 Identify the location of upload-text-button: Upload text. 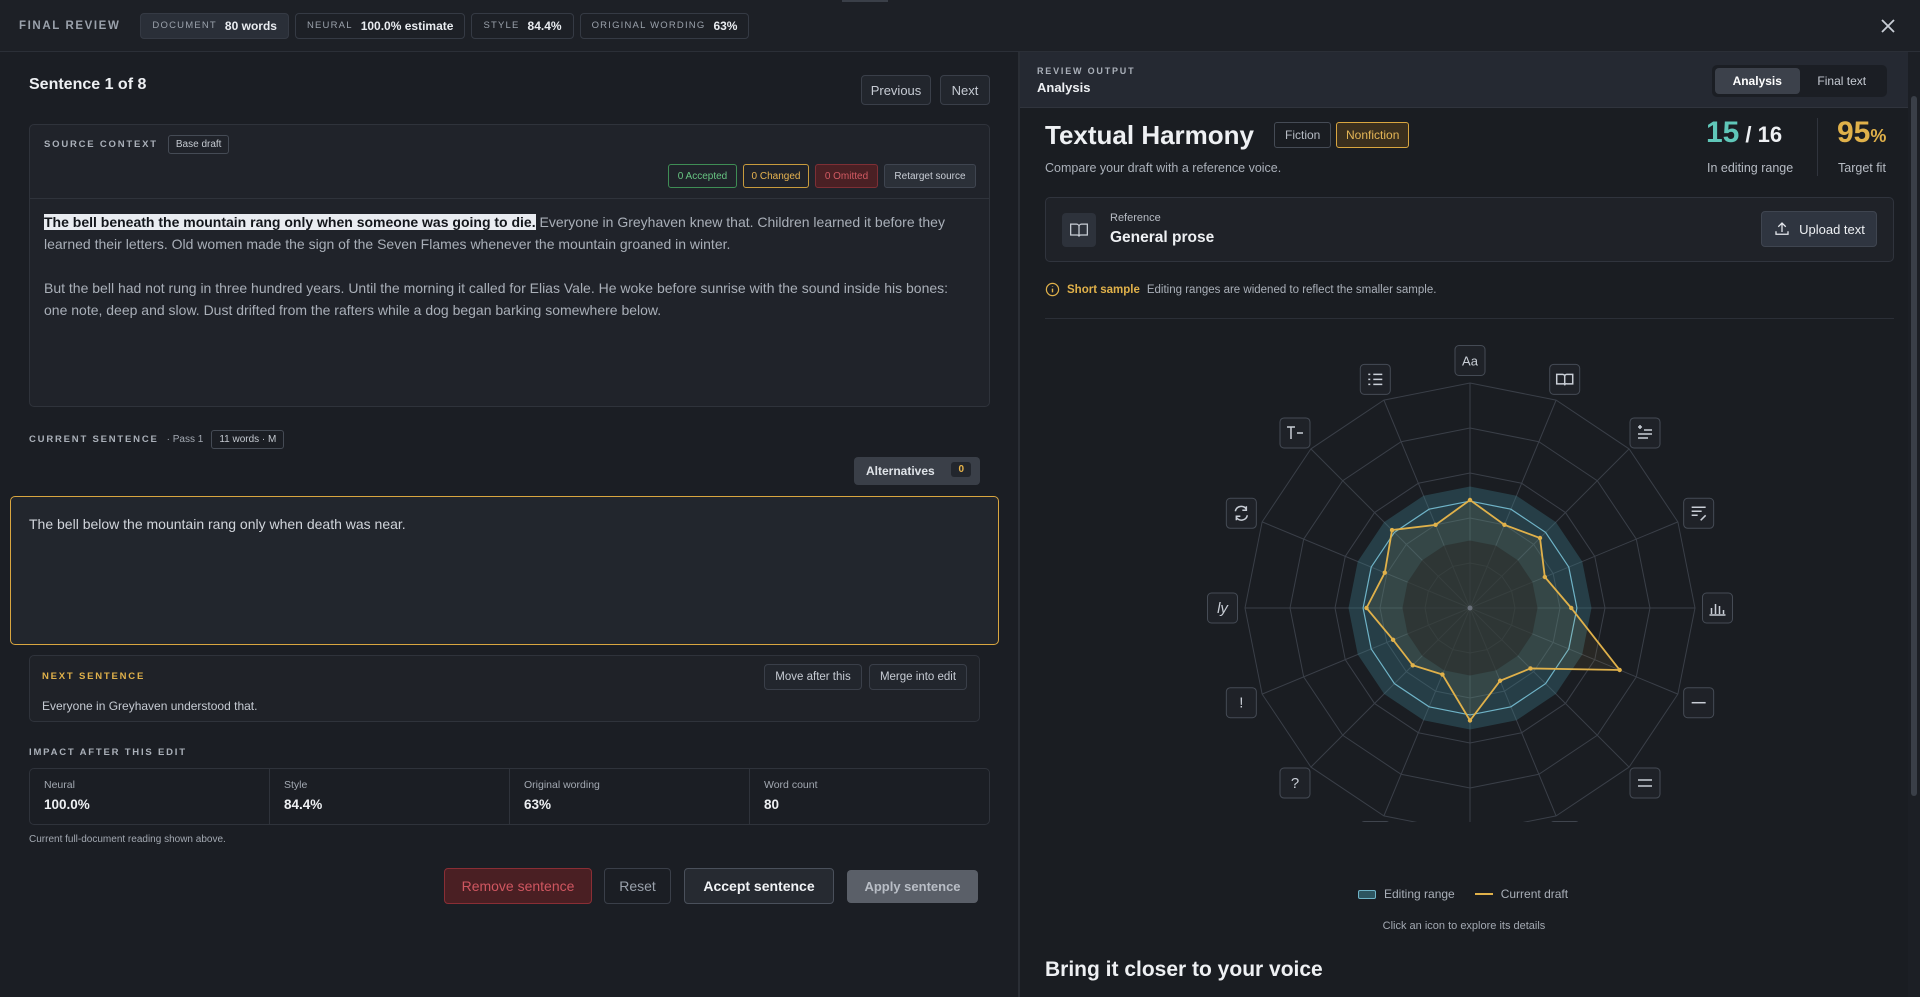
(1819, 229).